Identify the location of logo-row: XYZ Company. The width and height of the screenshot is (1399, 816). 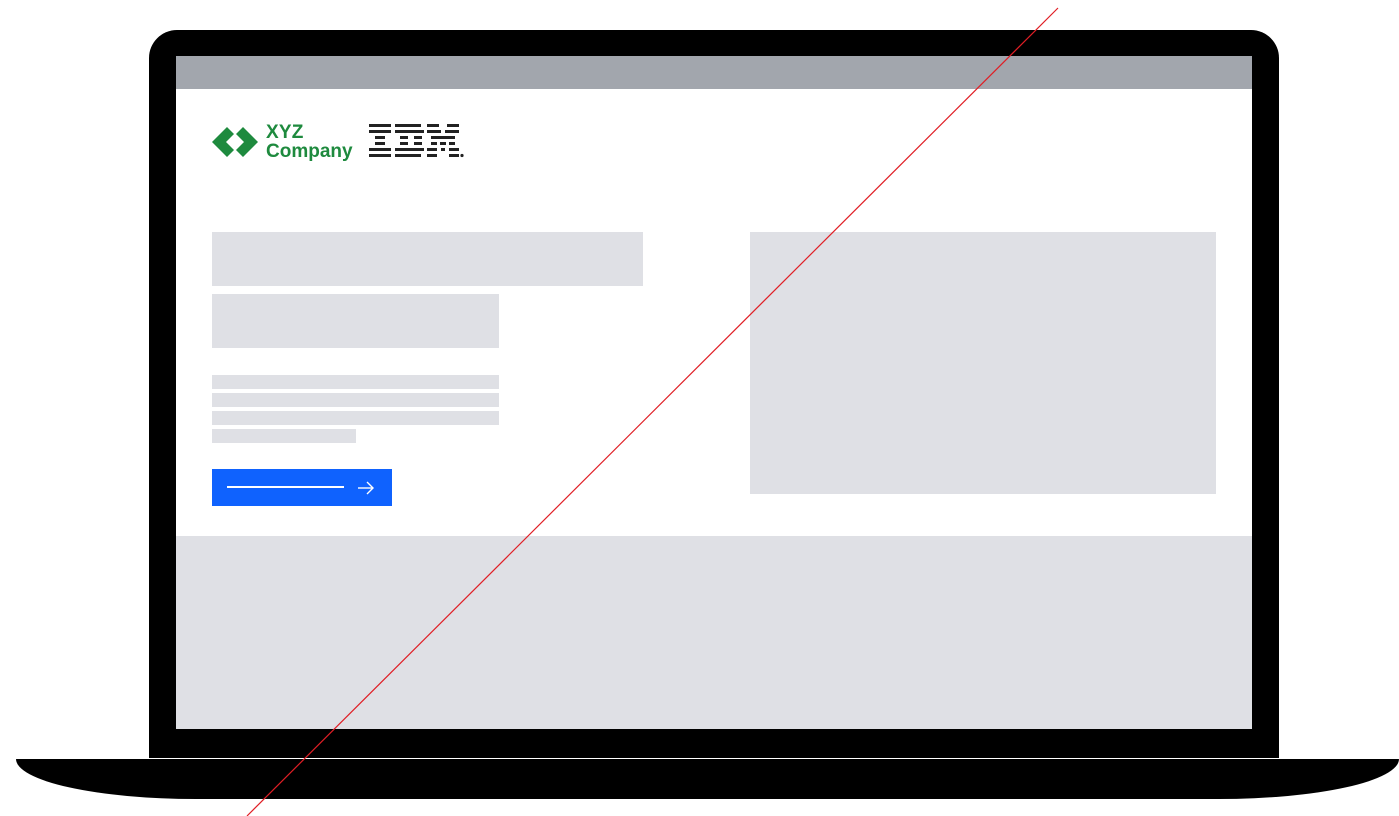
(338, 142).